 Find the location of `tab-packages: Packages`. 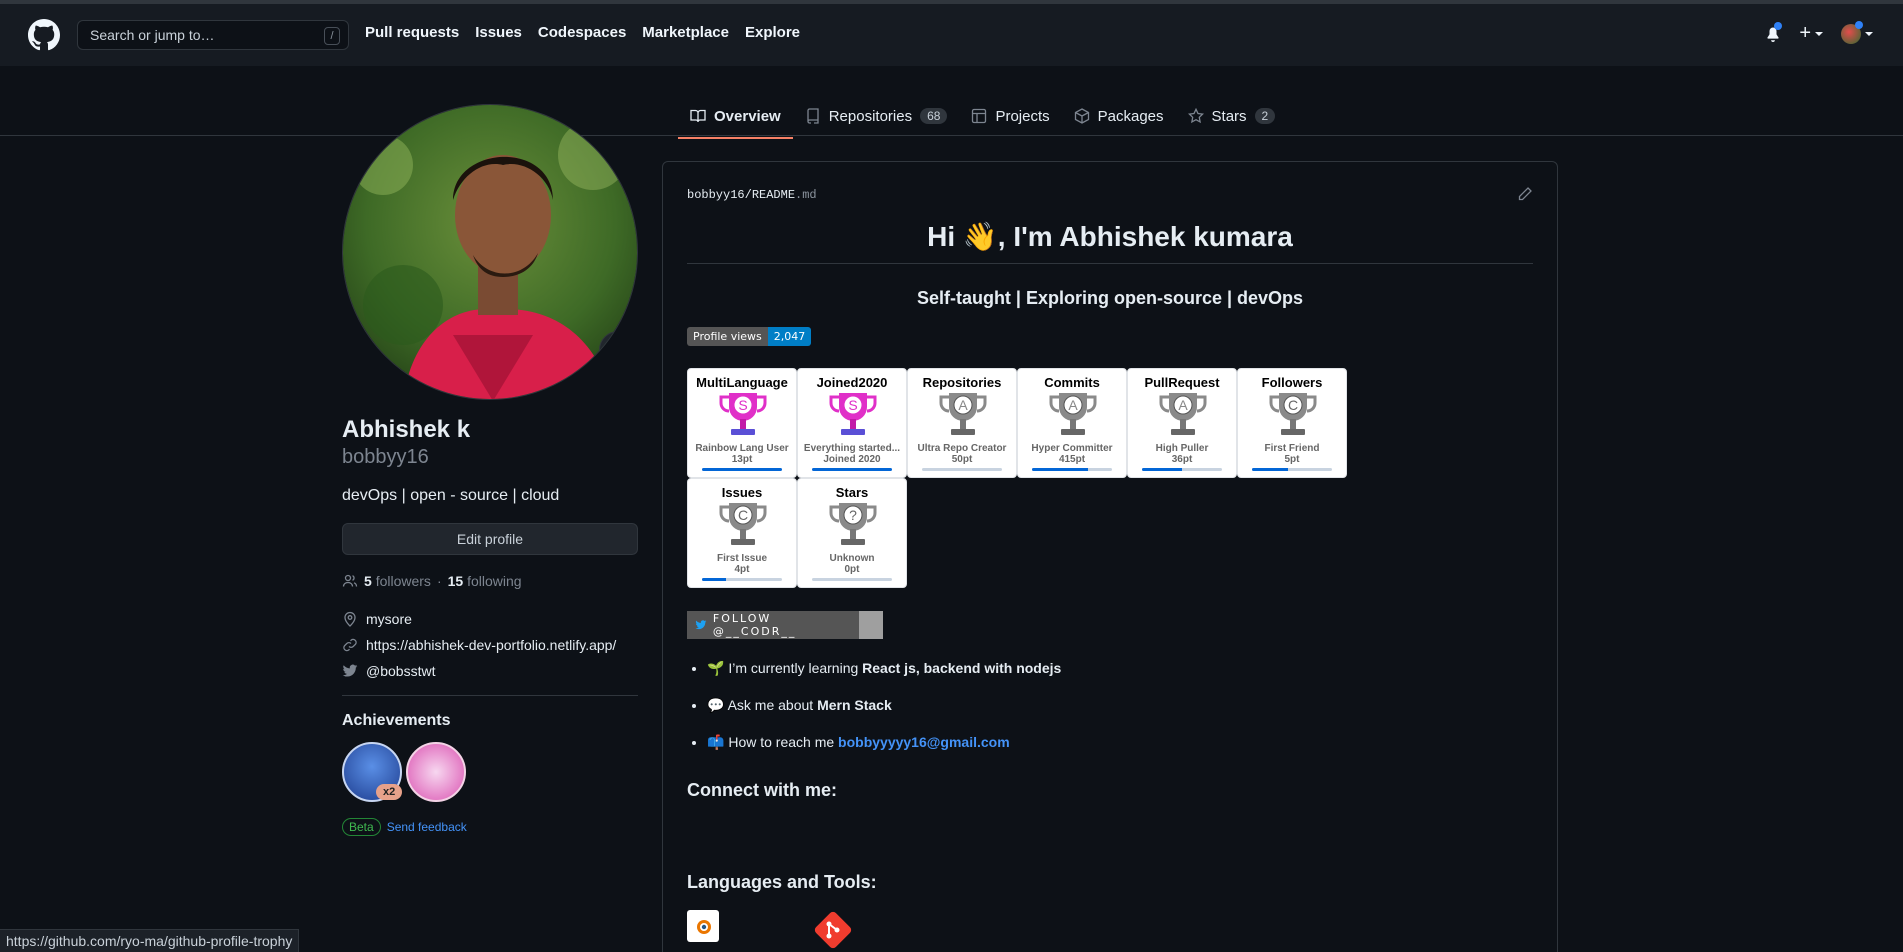

tab-packages: Packages is located at coordinates (1119, 116).